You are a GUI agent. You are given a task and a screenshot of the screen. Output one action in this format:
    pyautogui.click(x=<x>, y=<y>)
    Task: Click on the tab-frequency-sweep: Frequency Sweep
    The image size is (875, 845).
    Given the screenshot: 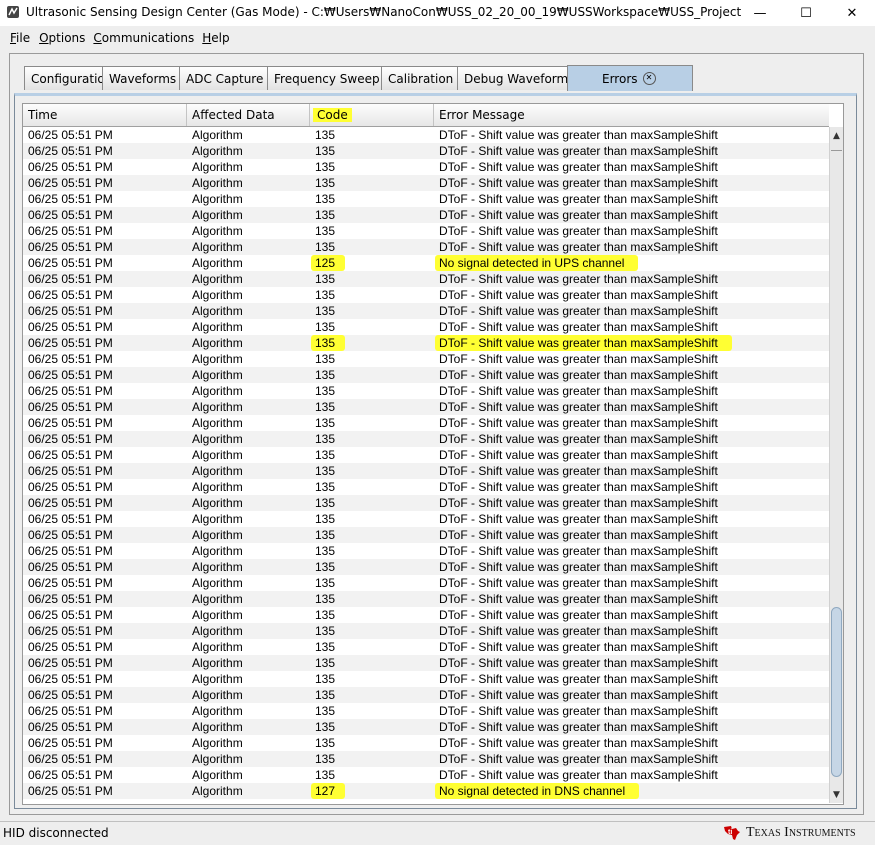 What is the action you would take?
    pyautogui.click(x=324, y=78)
    